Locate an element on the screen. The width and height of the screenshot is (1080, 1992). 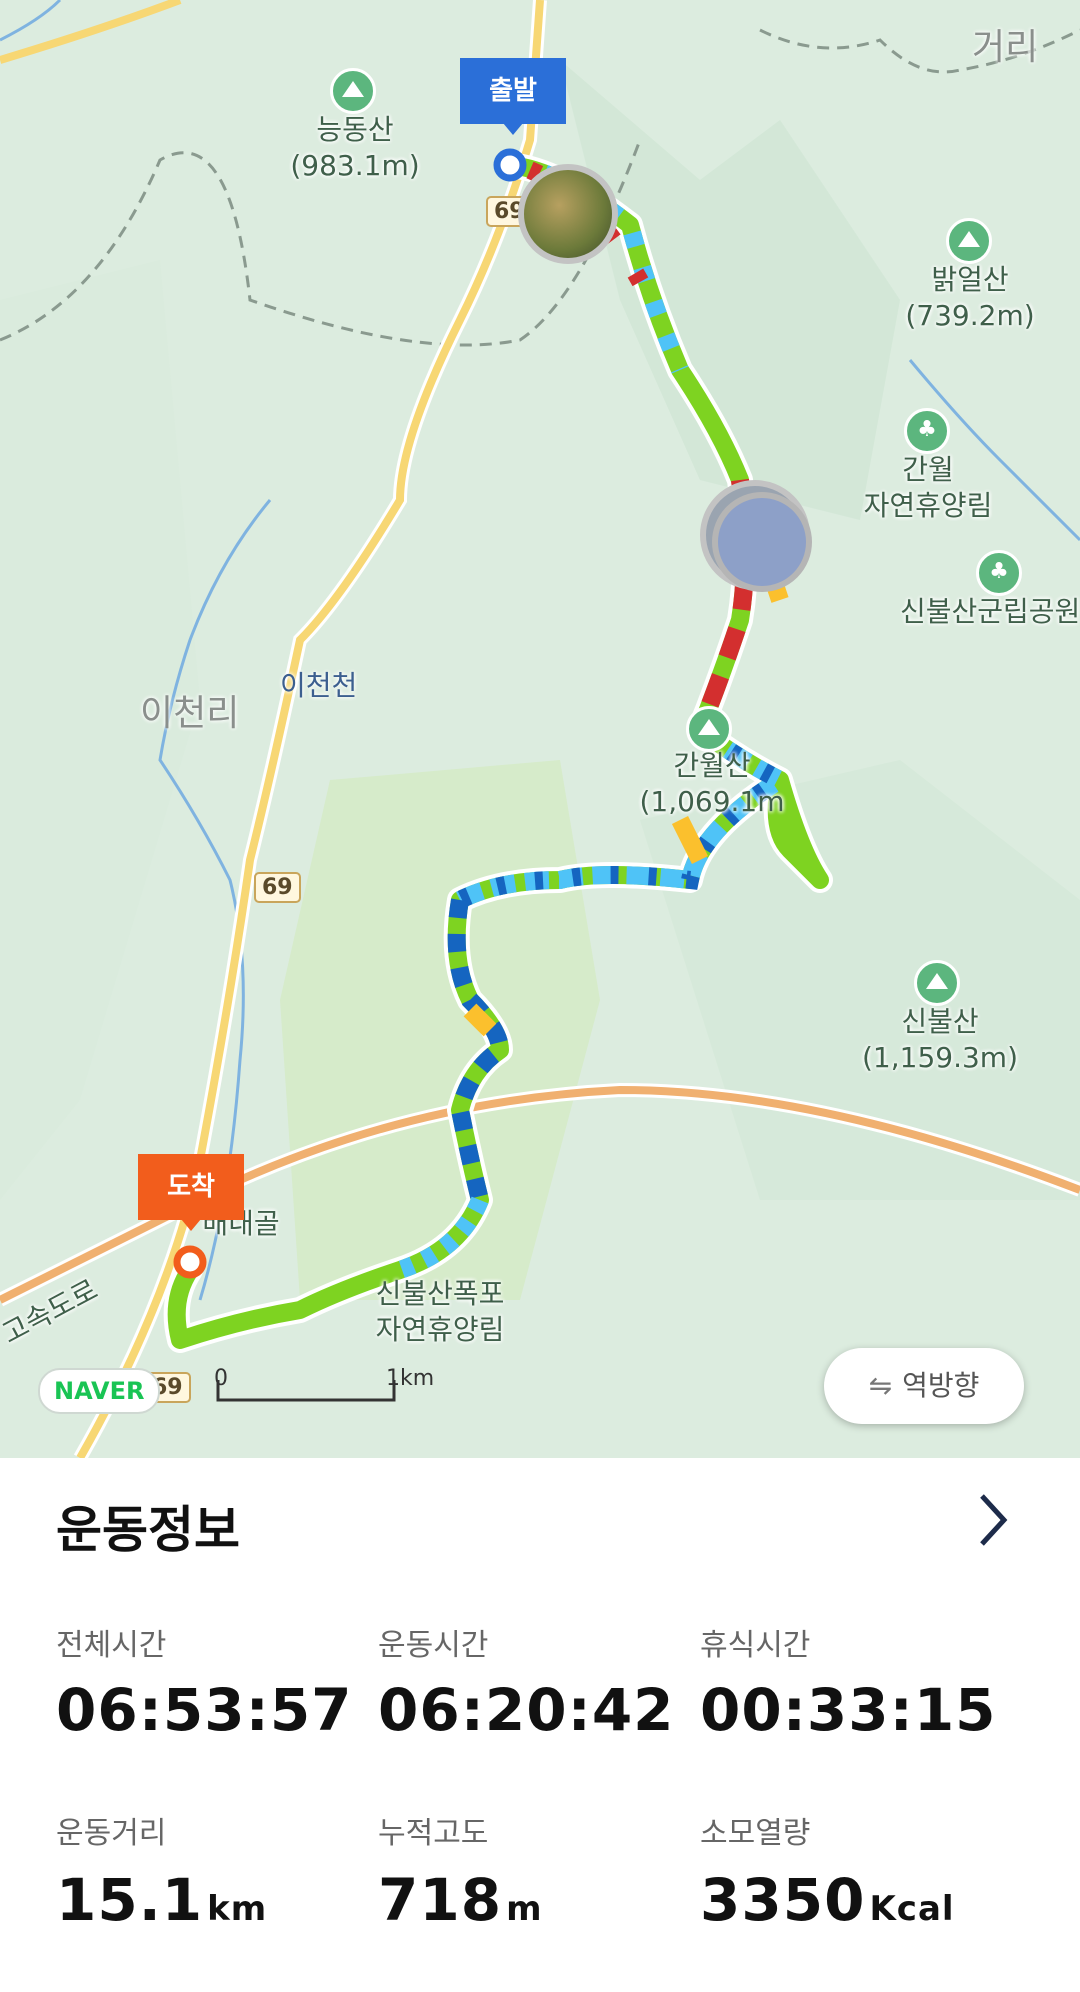
forest-sinbul-park-label: 신불산군립공원 is located at coordinates (990, 611).